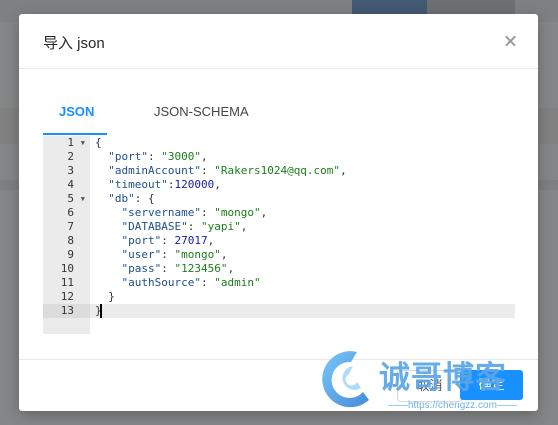 This screenshot has width=558, height=425. I want to click on line-number: 9, so click(70, 254).